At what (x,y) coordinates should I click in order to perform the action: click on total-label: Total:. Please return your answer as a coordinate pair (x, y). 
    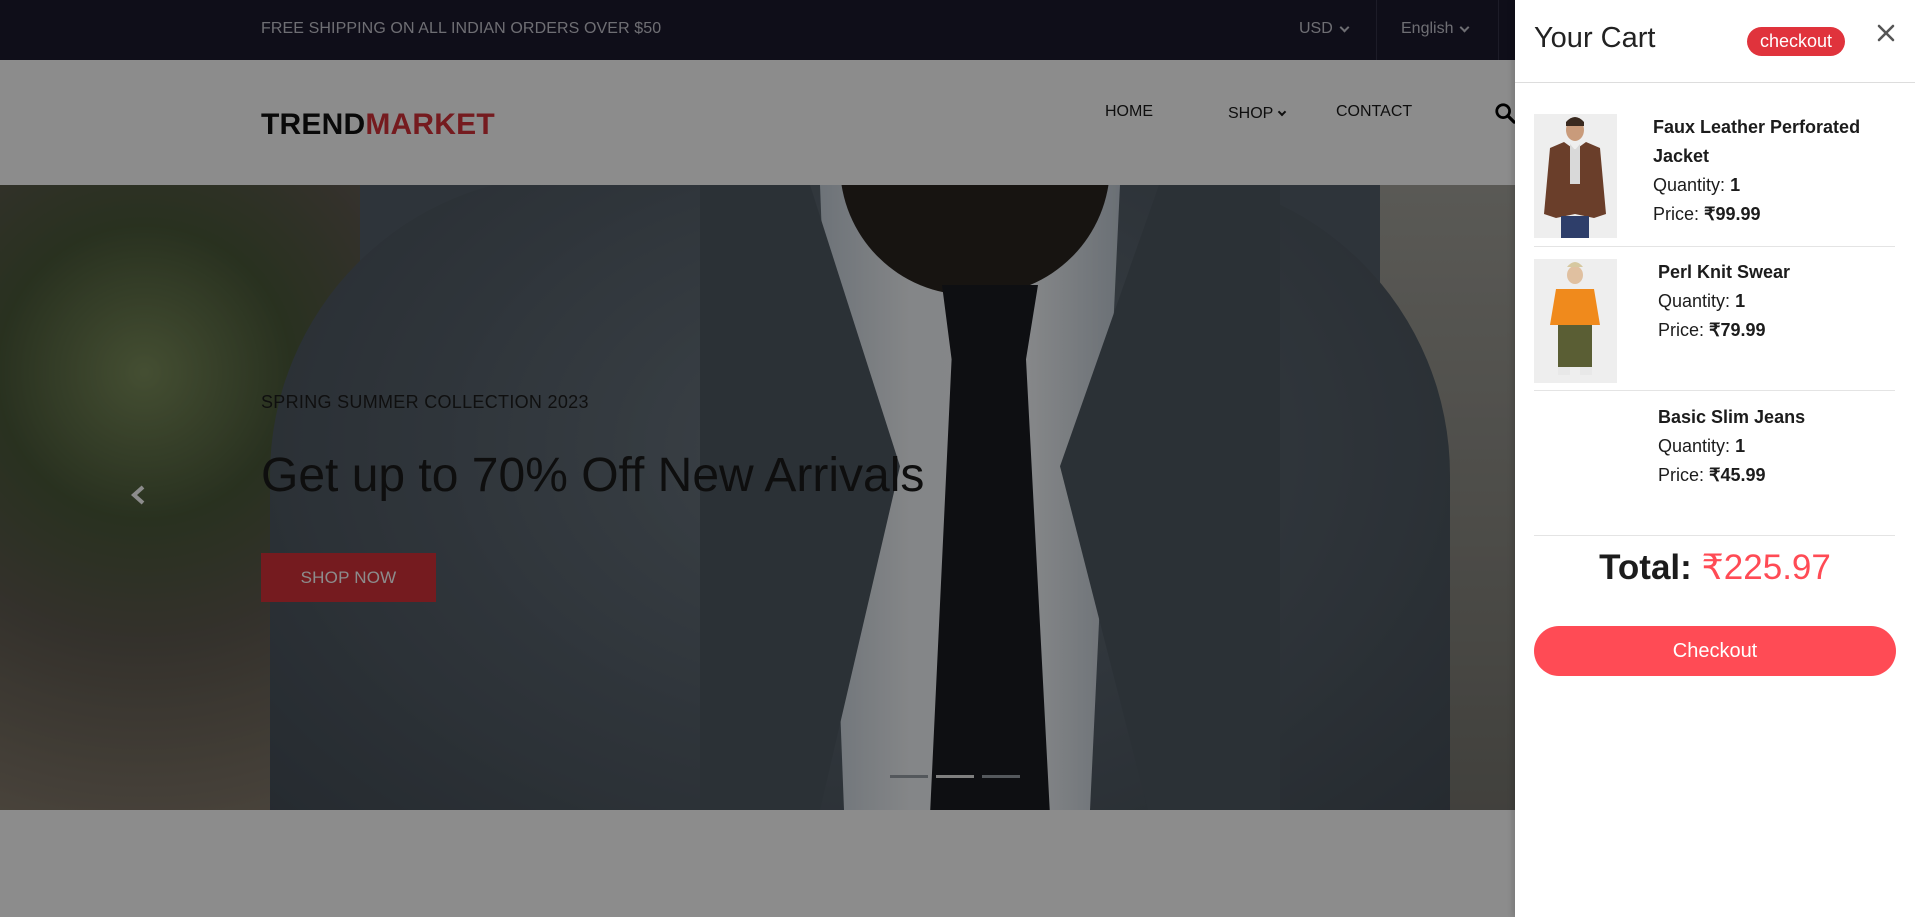
    Looking at the image, I should click on (1645, 567).